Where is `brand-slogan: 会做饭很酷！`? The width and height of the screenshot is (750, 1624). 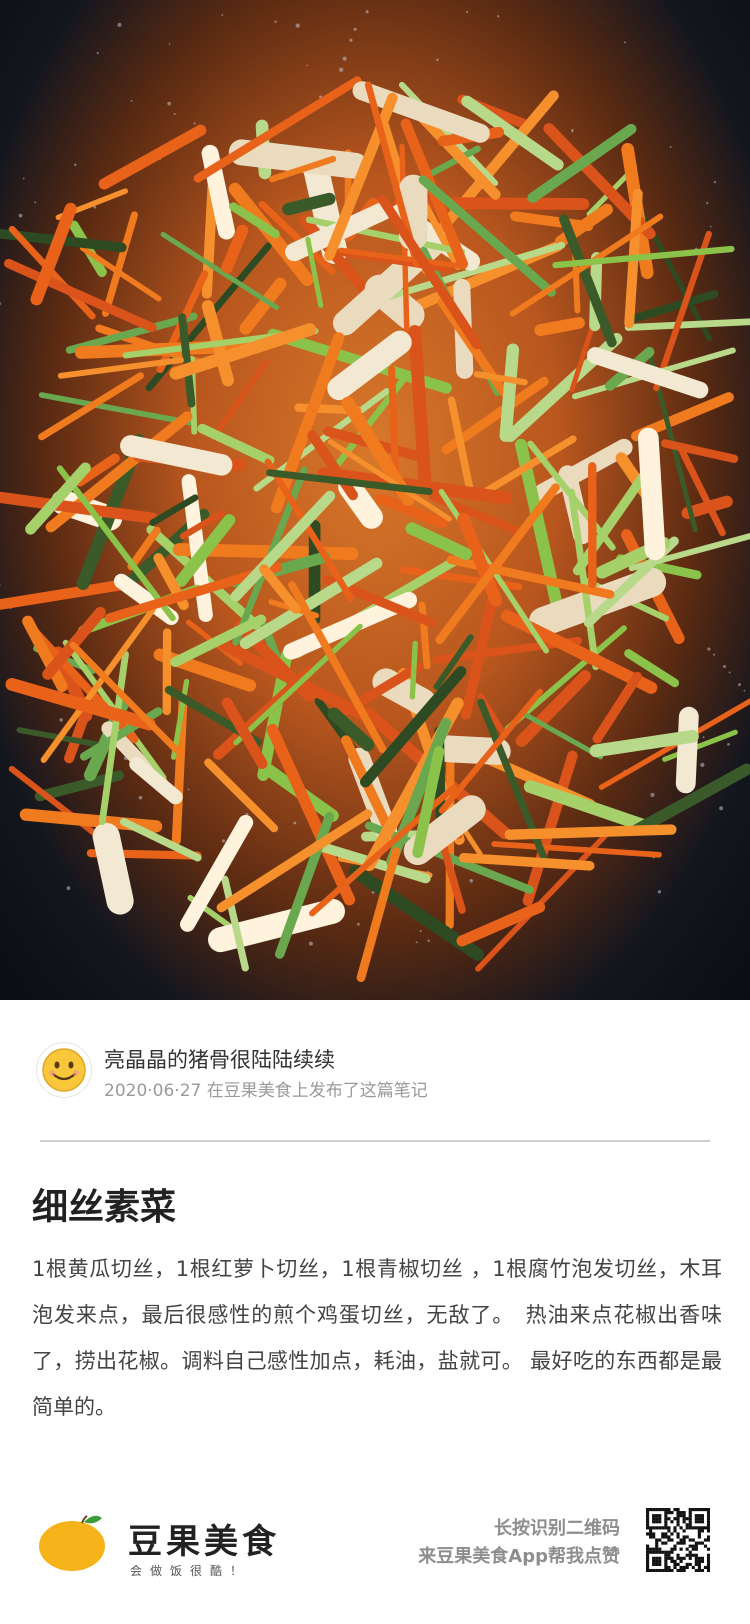 brand-slogan: 会做饭很酷！ is located at coordinates (190, 1571).